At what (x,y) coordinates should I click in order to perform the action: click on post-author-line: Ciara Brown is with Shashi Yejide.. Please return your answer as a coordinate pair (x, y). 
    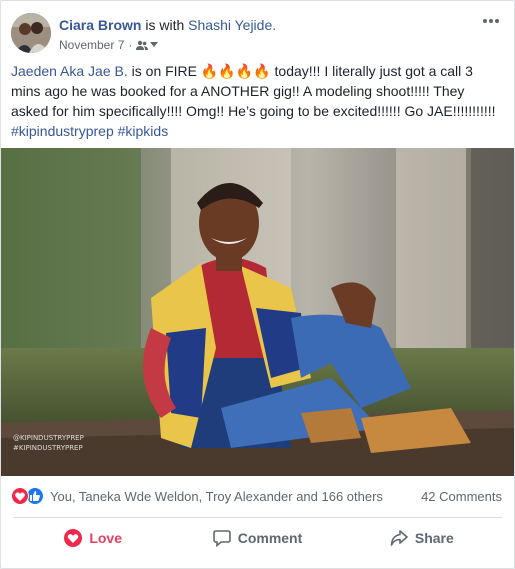
    Looking at the image, I should click on (167, 25).